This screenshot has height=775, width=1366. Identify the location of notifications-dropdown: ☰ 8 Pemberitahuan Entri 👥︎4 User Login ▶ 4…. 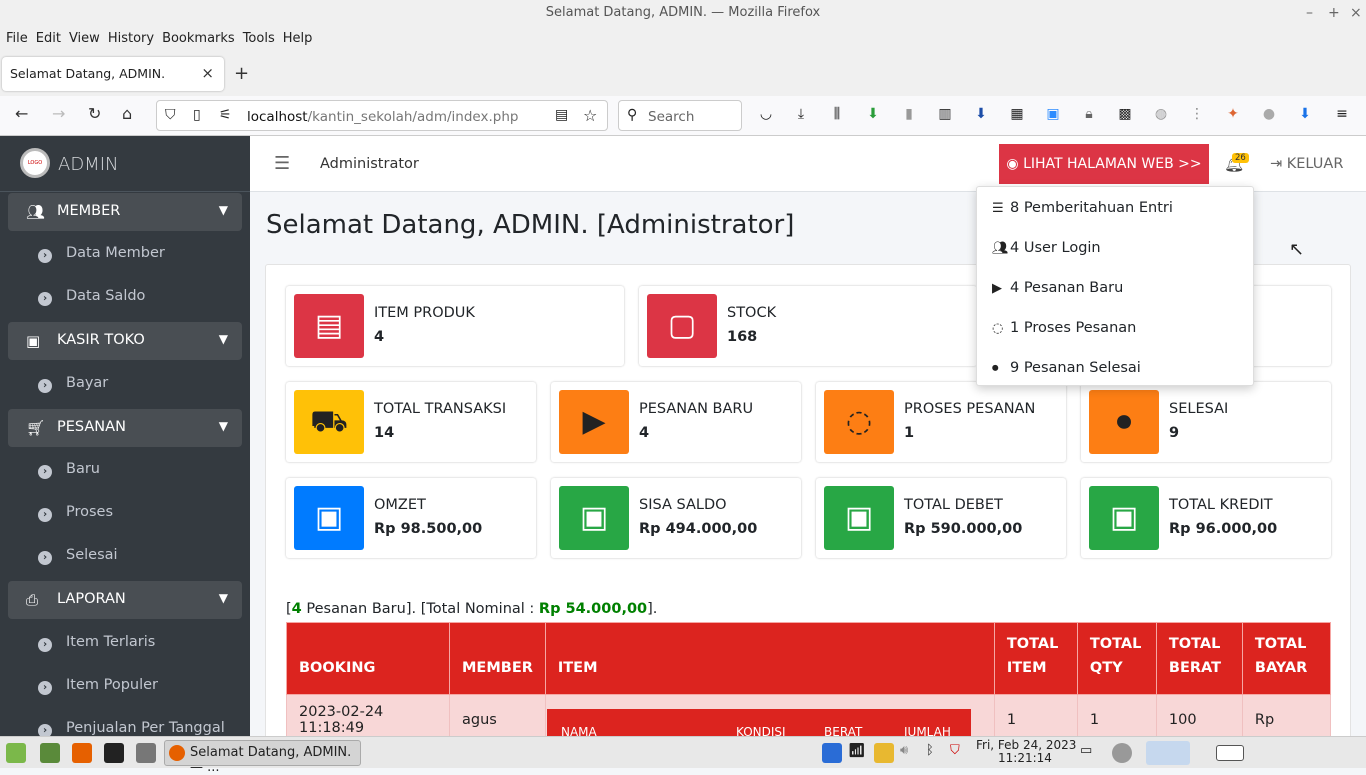
(1115, 286).